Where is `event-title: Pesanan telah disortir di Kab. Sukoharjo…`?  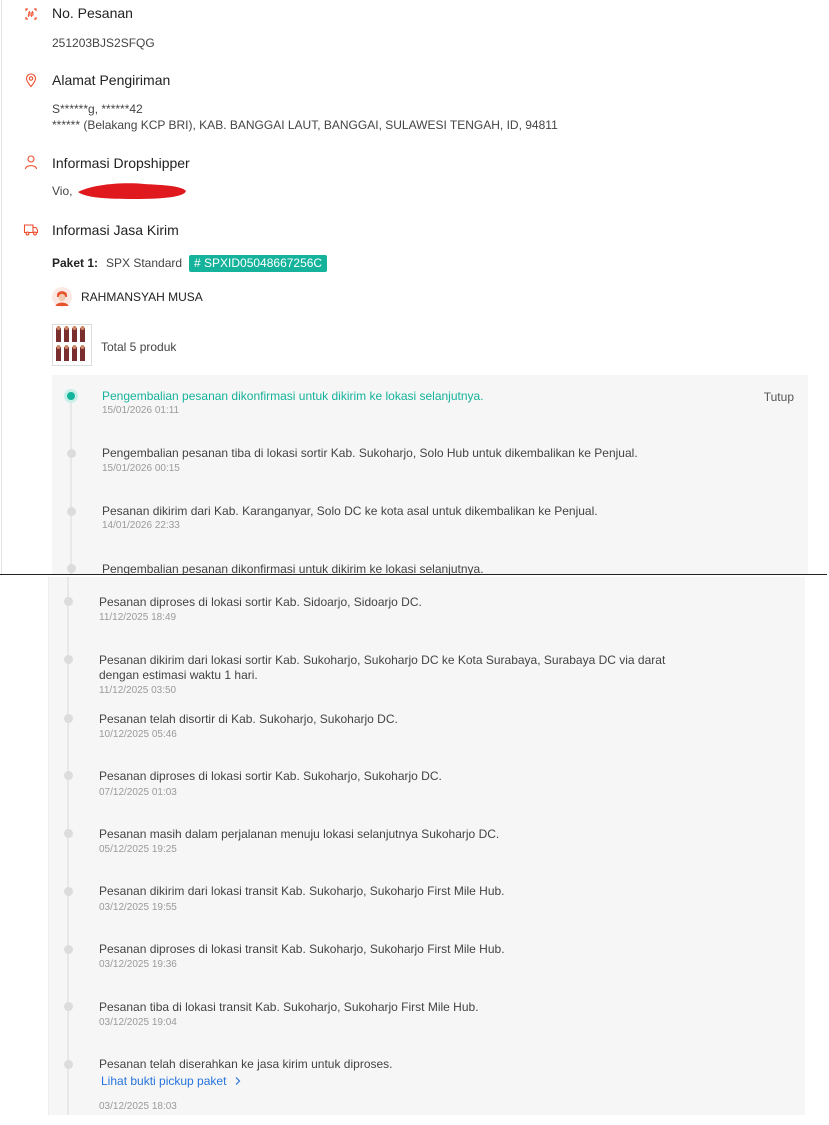
event-title: Pesanan telah disortir di Kab. Sukoharjo… is located at coordinates (248, 719).